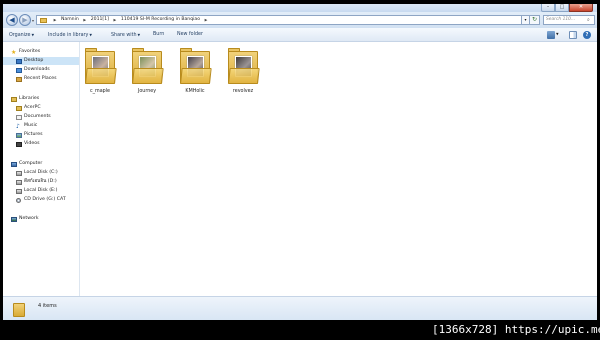 This screenshot has height=340, width=600. I want to click on nav-item-recent-places: Recent Places, so click(41, 79).